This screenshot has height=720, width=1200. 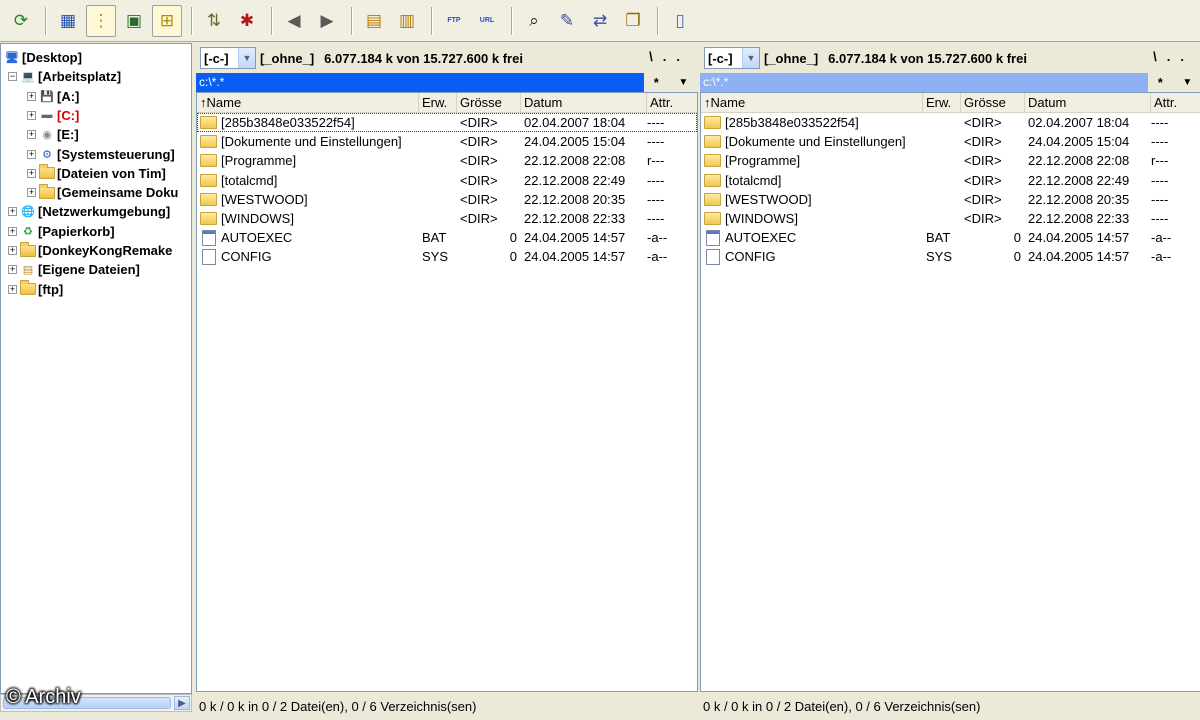 I want to click on thumbnail-view-button: ▣, so click(x=134, y=21).